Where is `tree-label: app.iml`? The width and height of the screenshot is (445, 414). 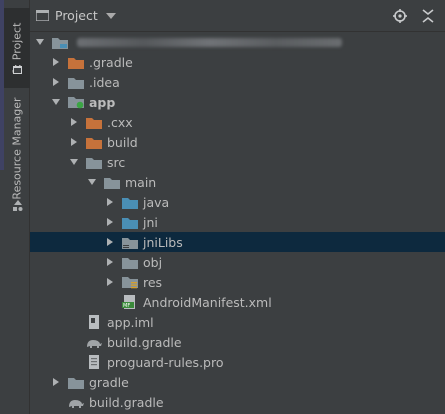
tree-label: app.iml is located at coordinates (130, 322).